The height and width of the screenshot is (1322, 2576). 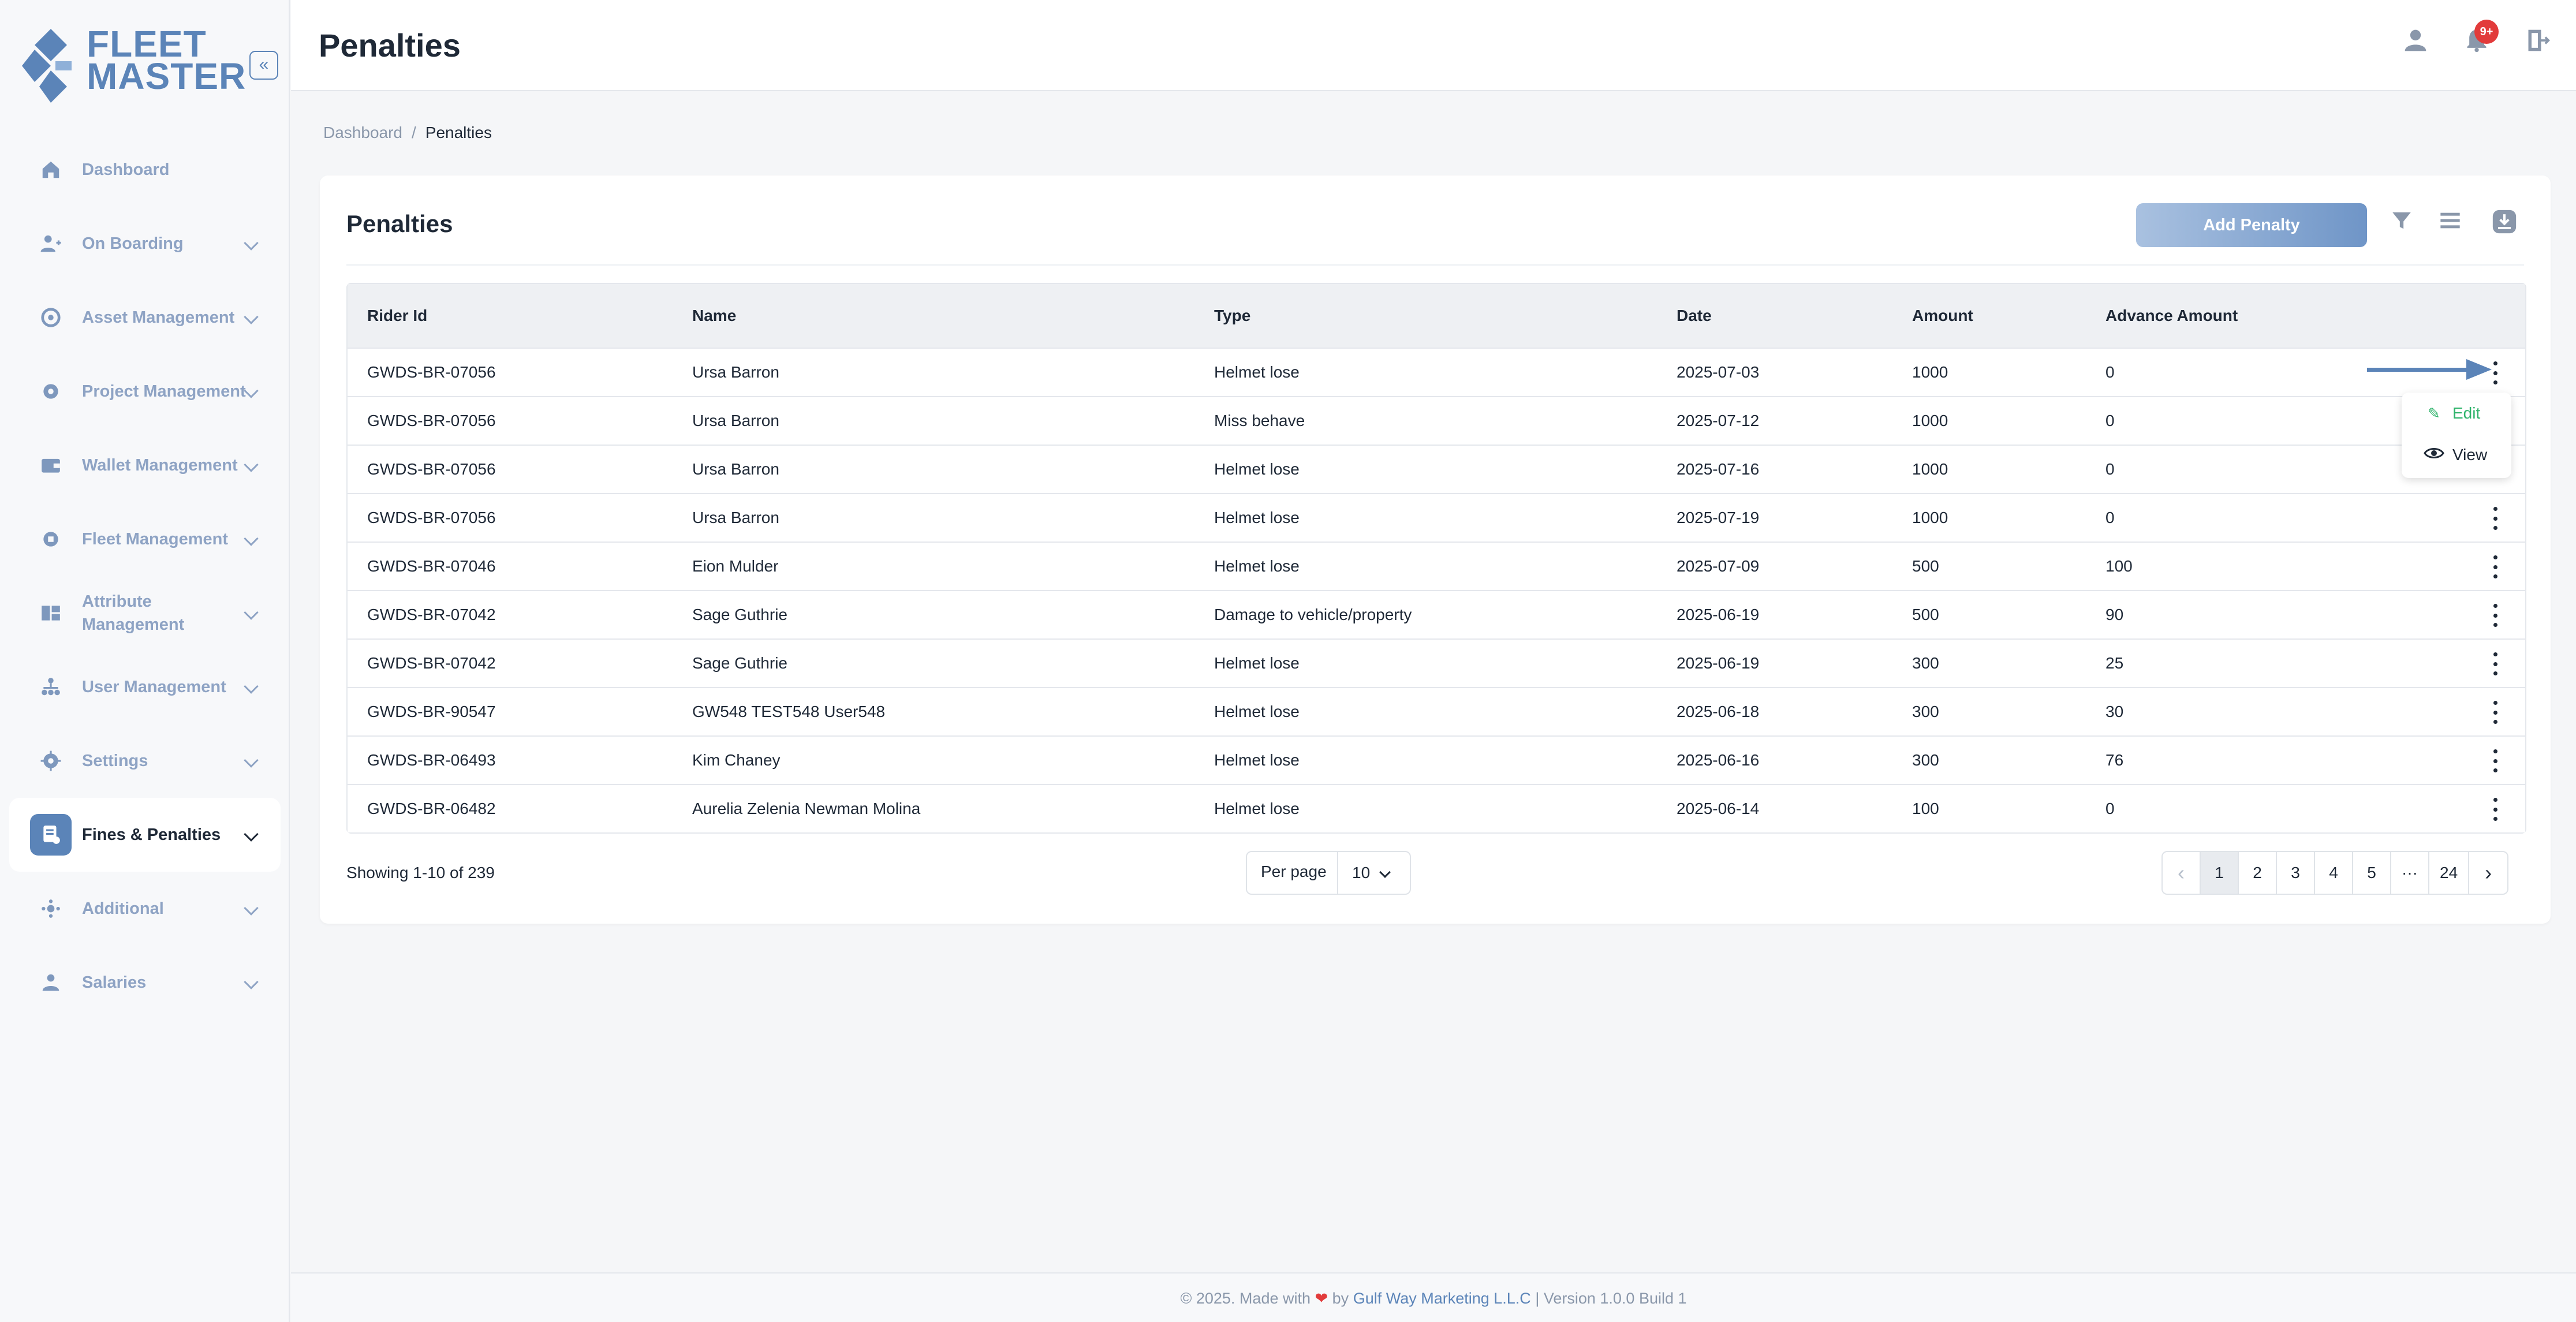 What do you see at coordinates (151, 835) in the screenshot?
I see `sidebar-item-label: Fines & Penalties` at bounding box center [151, 835].